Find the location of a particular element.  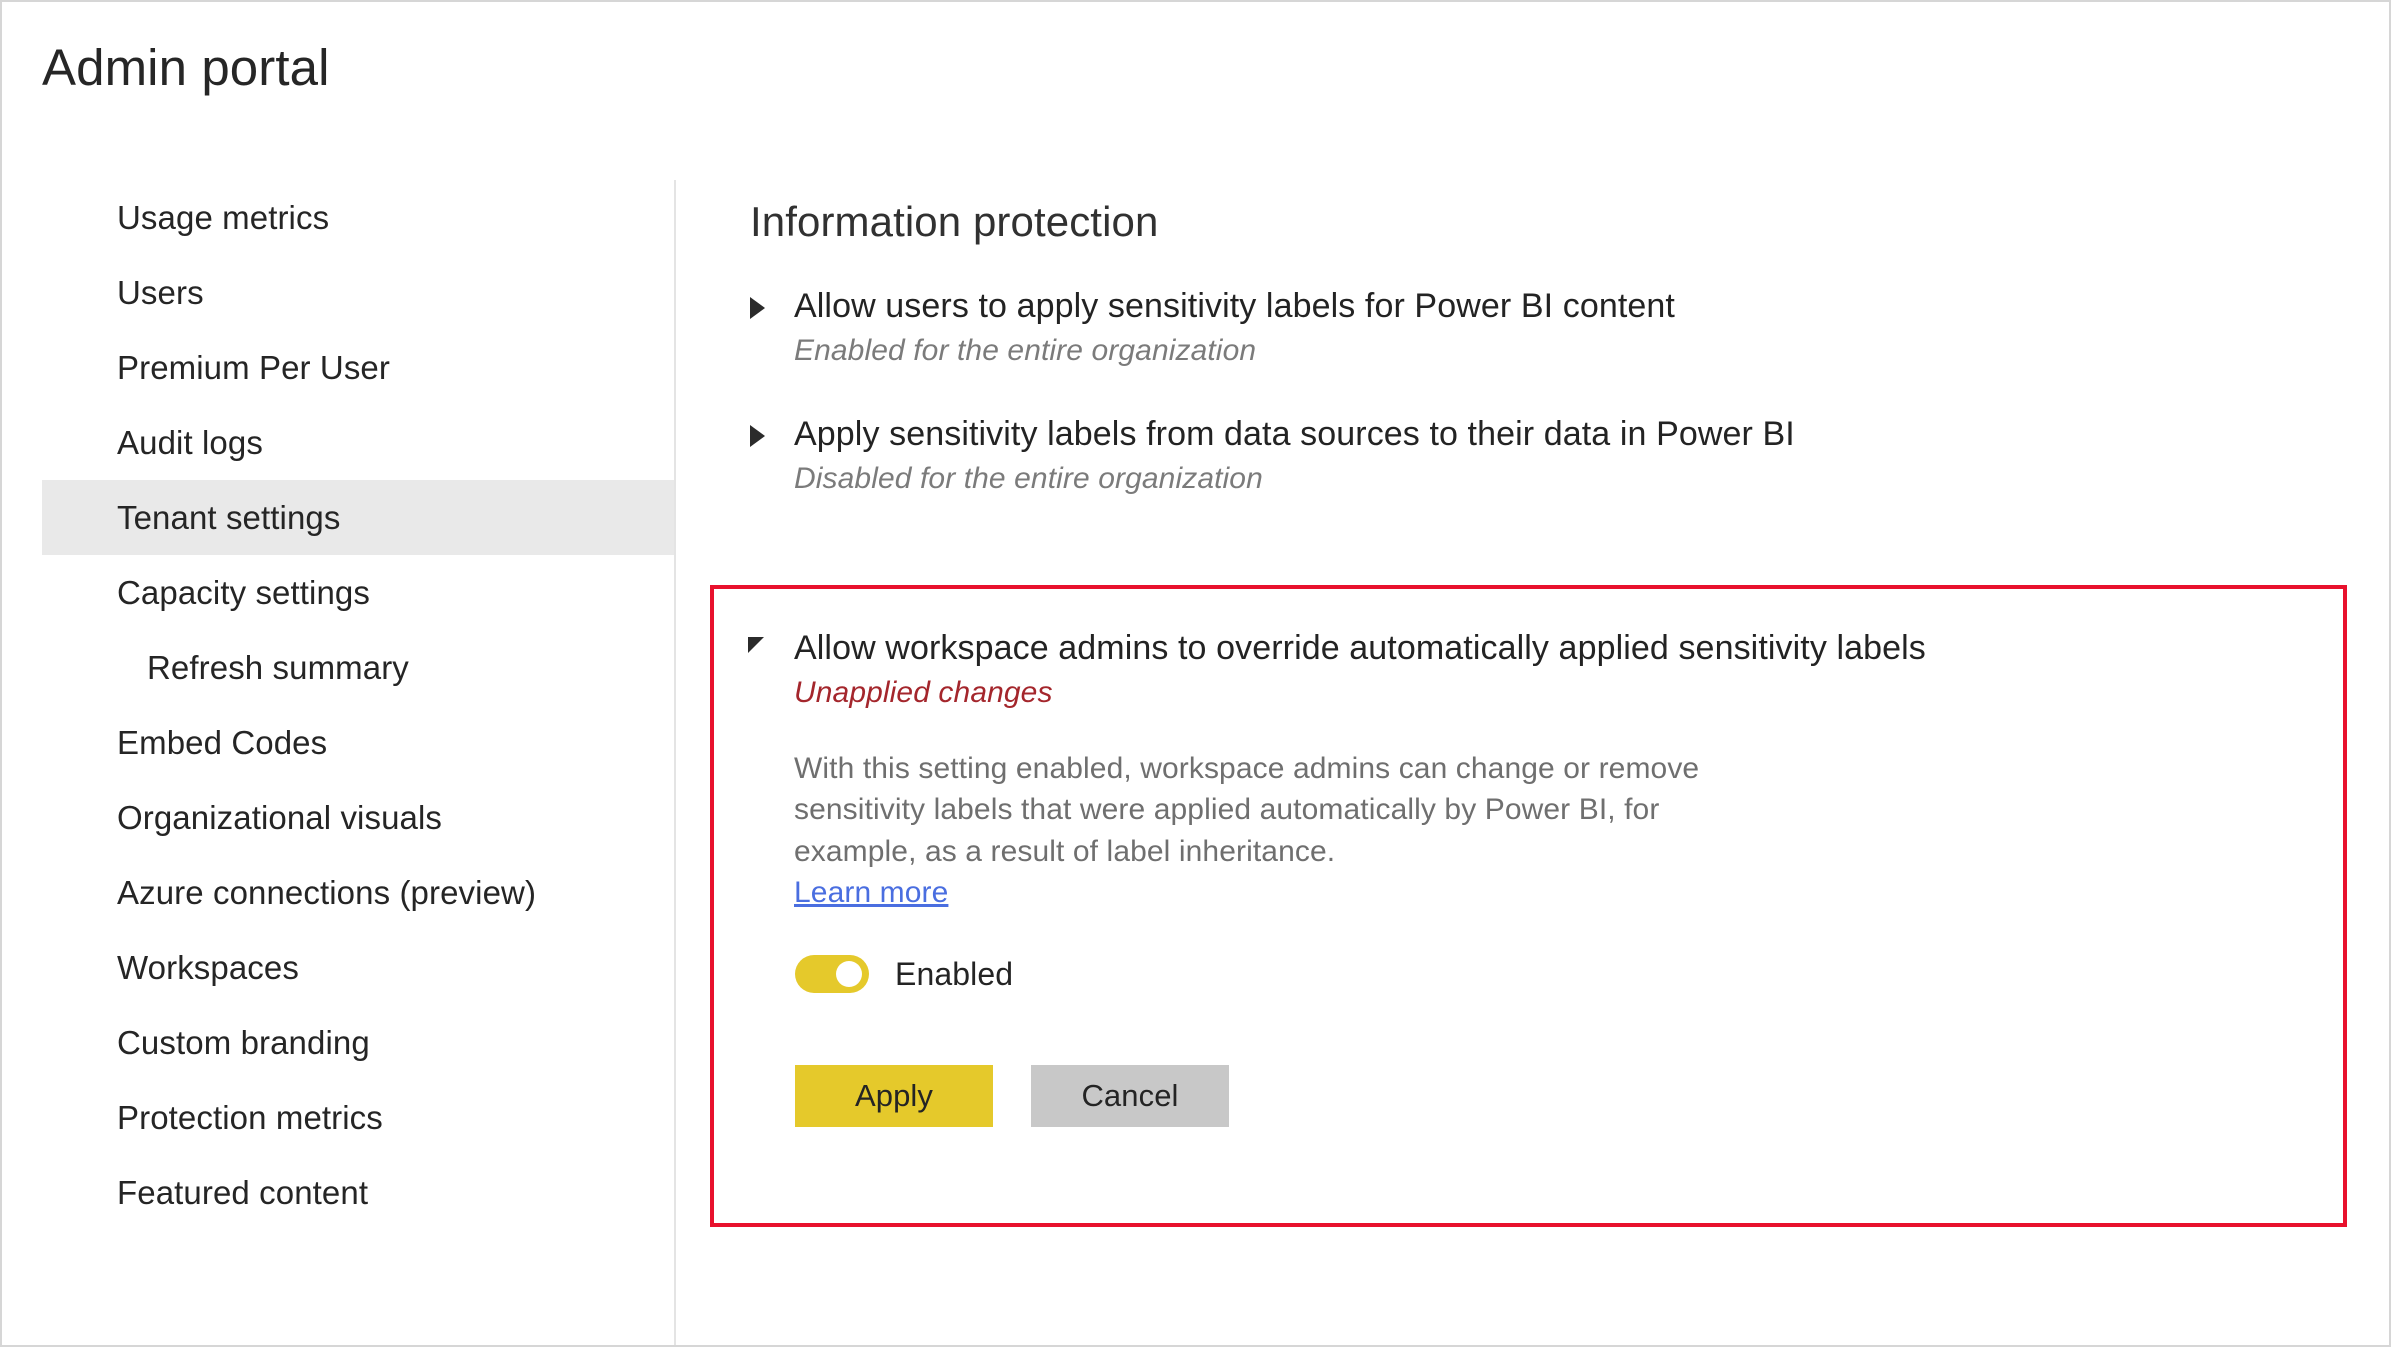

sidebar-item-usage-metrics: Usage metrics is located at coordinates (358, 217).